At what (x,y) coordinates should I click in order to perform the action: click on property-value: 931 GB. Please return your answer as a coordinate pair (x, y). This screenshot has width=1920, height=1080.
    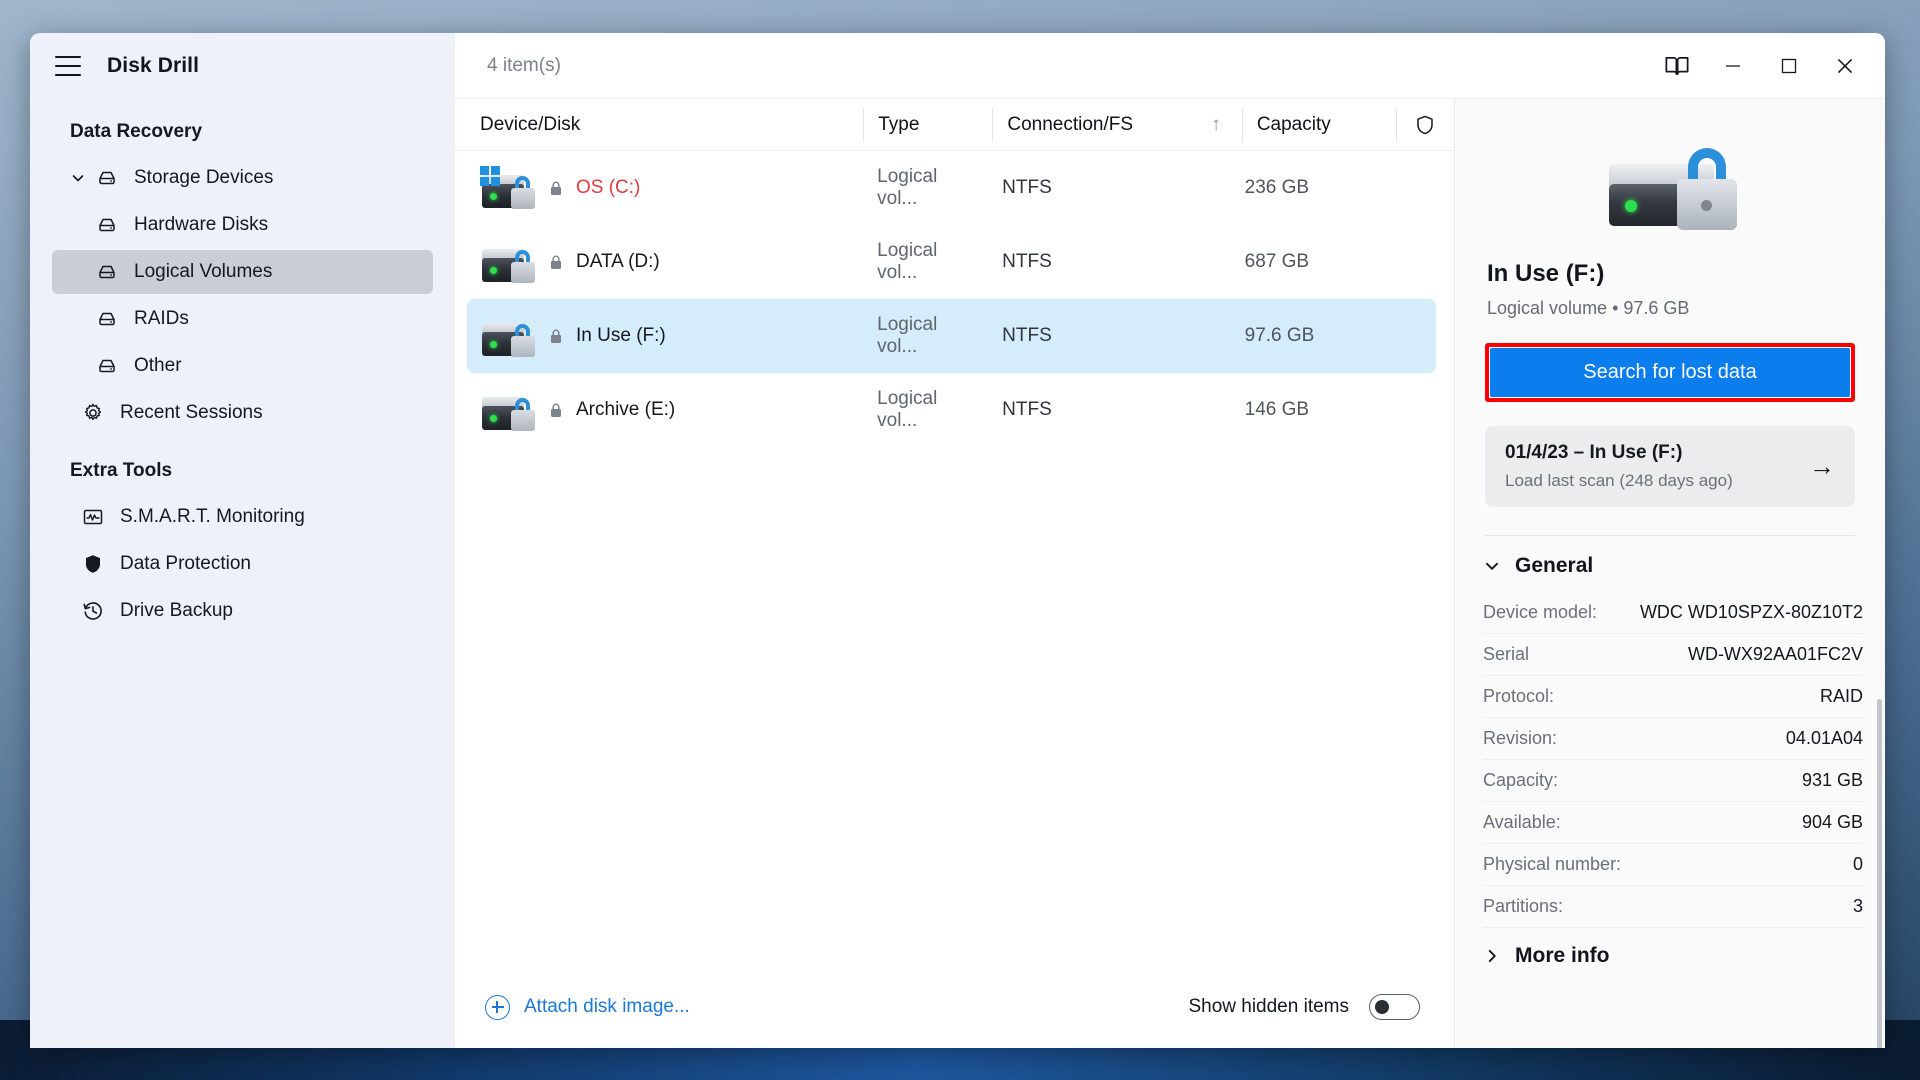
    Looking at the image, I should click on (1832, 780).